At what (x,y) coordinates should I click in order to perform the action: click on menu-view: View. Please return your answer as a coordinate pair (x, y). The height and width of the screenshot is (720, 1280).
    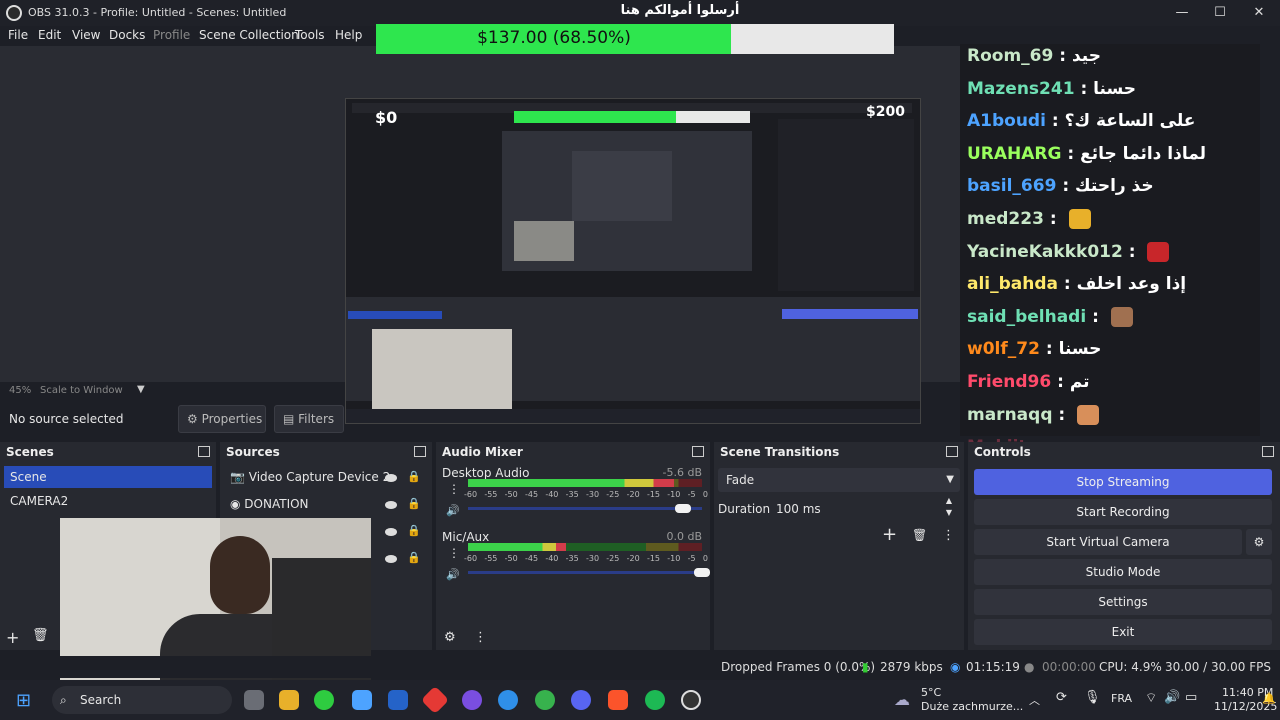
    Looking at the image, I should click on (86, 35).